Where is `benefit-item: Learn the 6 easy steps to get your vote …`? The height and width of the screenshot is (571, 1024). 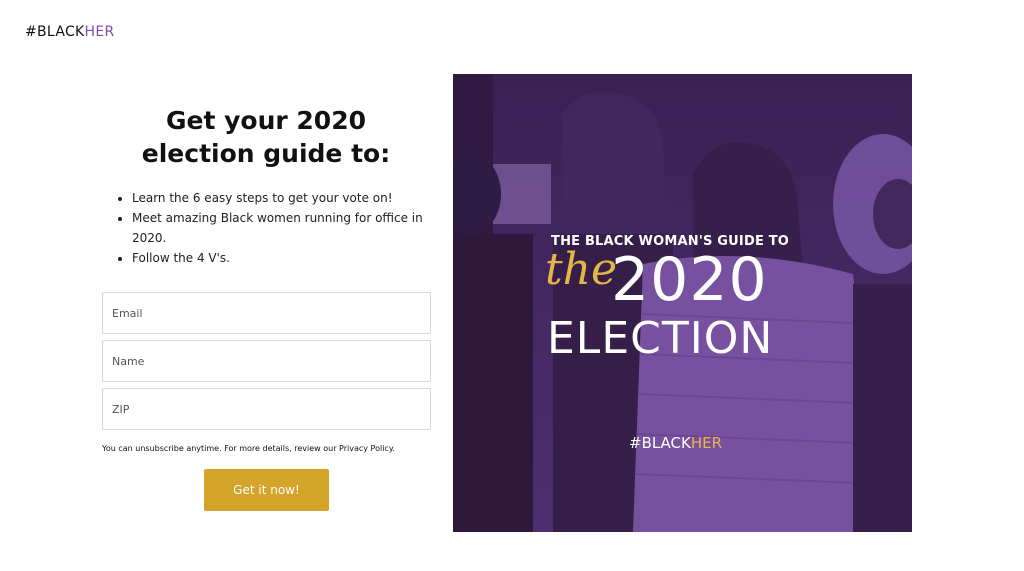
benefit-item: Learn the 6 easy steps to get your vote … is located at coordinates (281, 198).